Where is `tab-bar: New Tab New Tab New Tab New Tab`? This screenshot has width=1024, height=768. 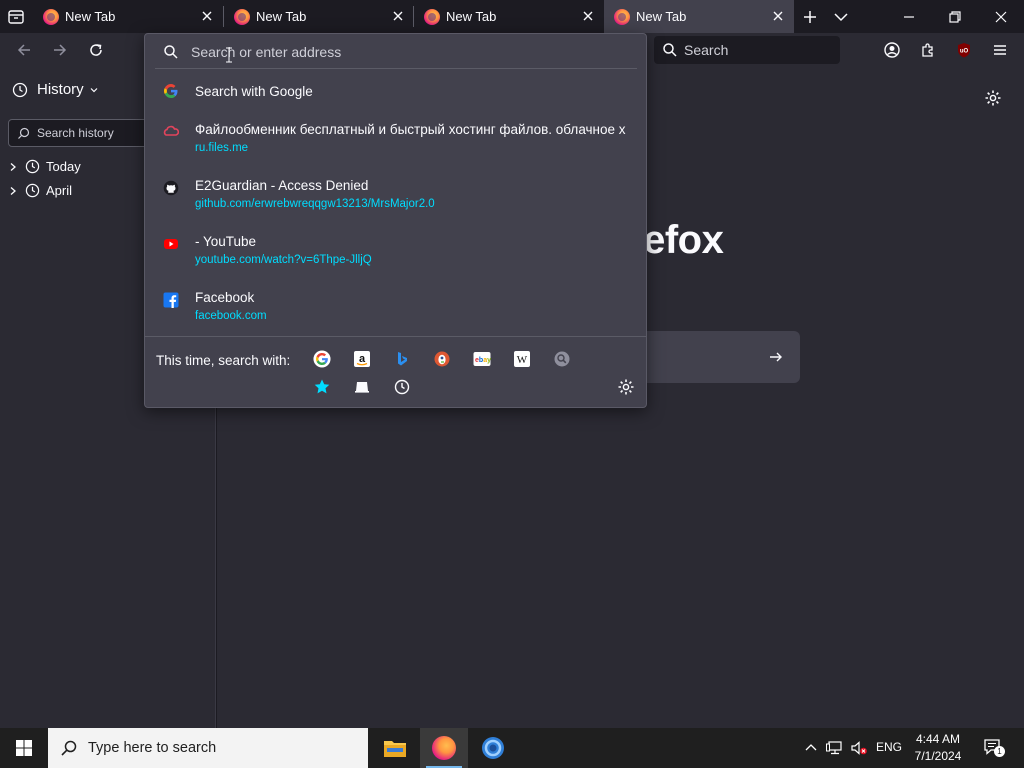 tab-bar: New Tab New Tab New Tab New Tab is located at coordinates (512, 16).